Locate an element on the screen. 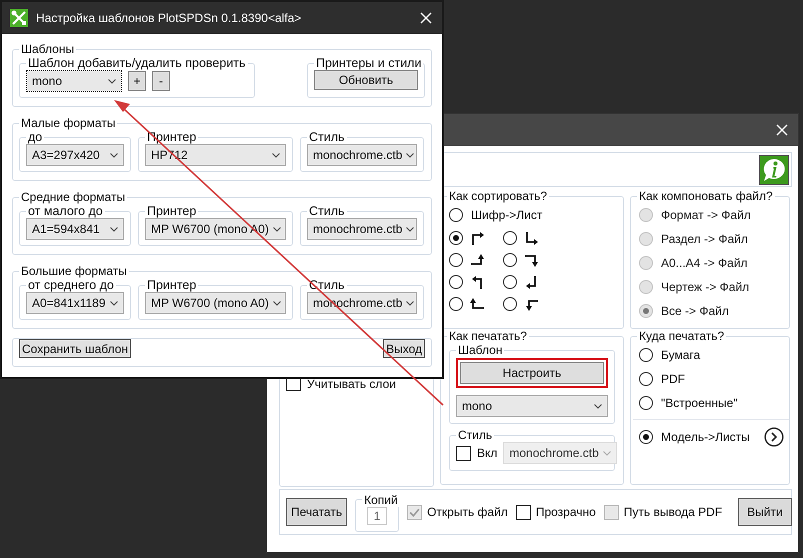  group-title: Большие форматы is located at coordinates (74, 271).